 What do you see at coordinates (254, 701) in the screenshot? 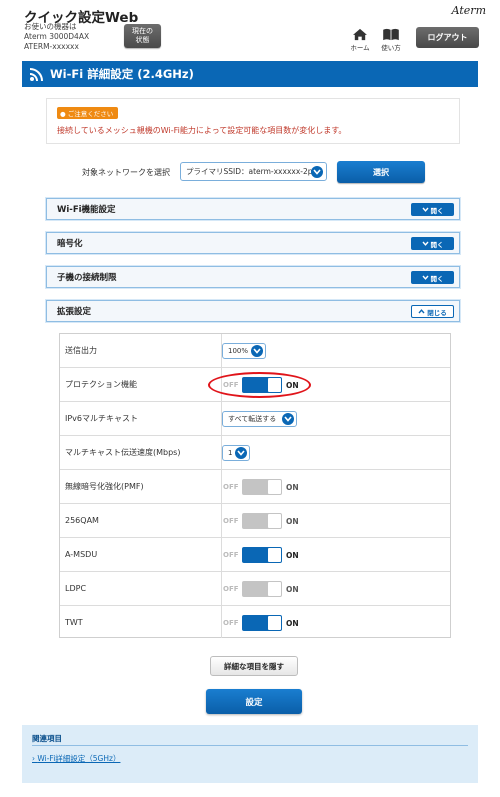
I see `save-button: 設定` at bounding box center [254, 701].